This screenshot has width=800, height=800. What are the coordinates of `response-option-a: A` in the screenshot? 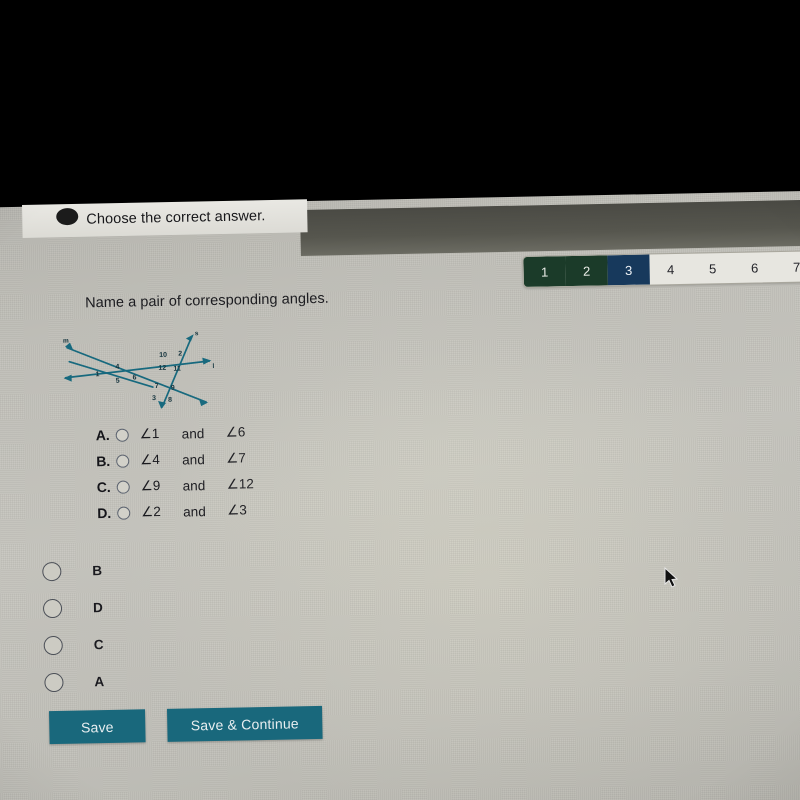 It's located at (74, 682).